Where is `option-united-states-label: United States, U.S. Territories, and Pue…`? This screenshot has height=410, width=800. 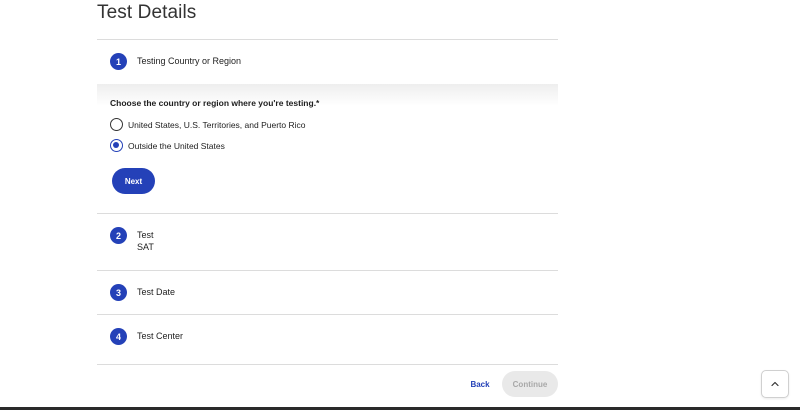 option-united-states-label: United States, U.S. Territories, and Pue… is located at coordinates (216, 125).